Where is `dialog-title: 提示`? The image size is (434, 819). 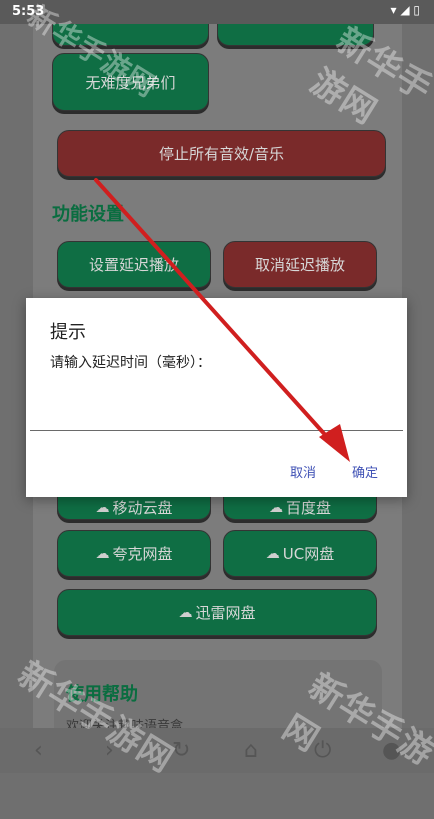 dialog-title: 提示 is located at coordinates (68, 332).